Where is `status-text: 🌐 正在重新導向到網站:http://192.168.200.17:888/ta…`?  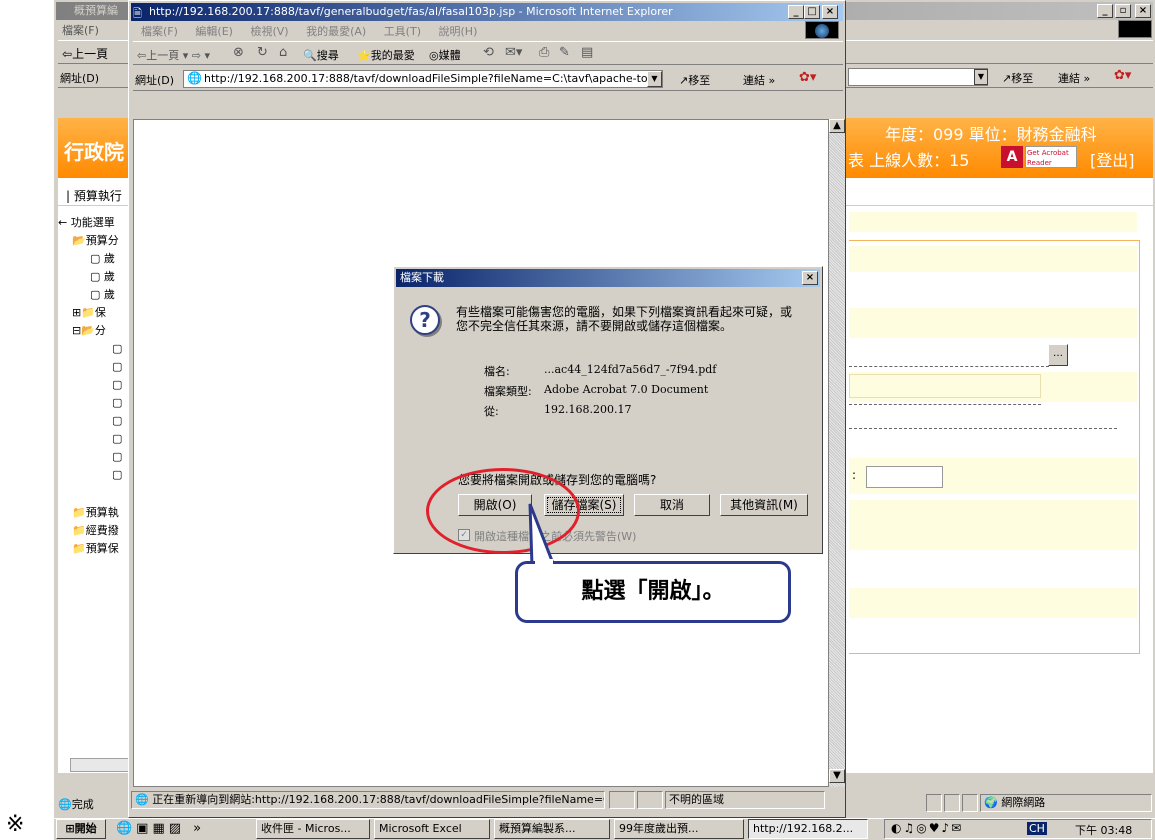 status-text: 🌐 正在重新導向到網站:http://192.168.200.17:888/ta… is located at coordinates (368, 800).